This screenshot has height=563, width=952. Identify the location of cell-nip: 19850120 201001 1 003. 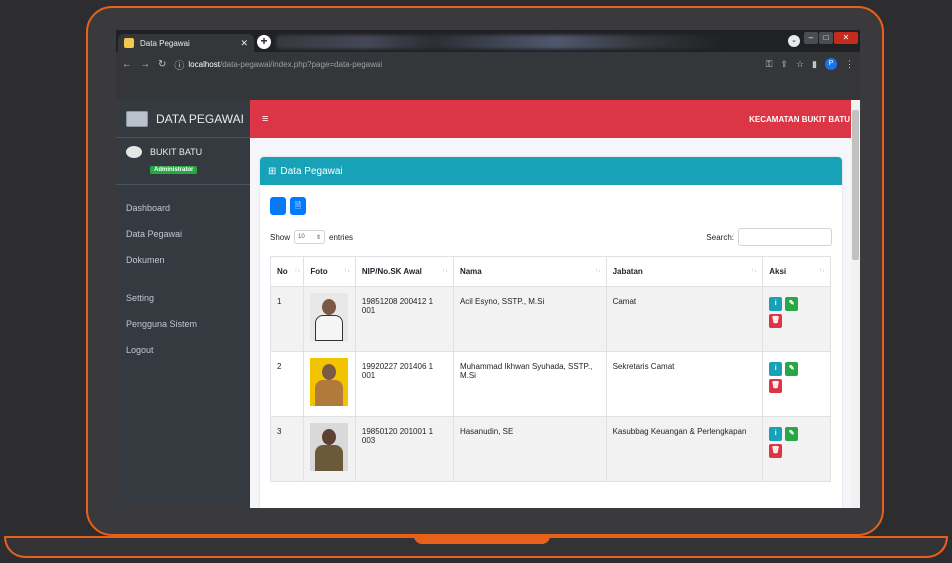
(404, 449).